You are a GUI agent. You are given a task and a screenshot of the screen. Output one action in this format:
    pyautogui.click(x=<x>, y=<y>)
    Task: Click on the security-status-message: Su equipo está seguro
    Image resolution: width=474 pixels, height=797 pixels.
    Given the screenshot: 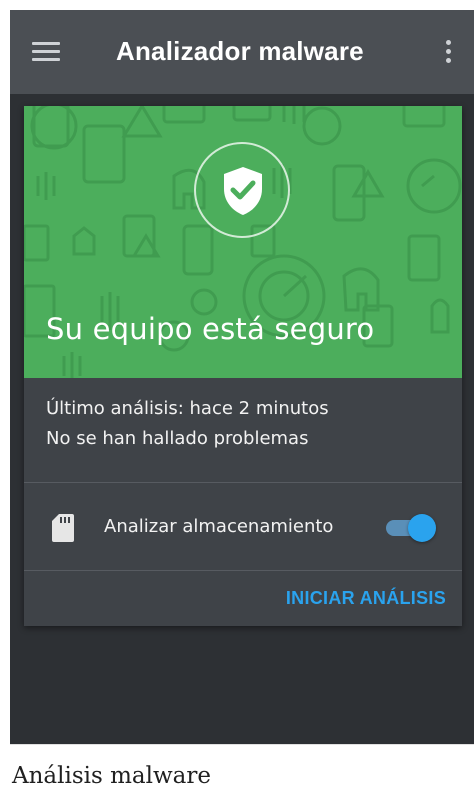 What is the action you would take?
    pyautogui.click(x=210, y=329)
    